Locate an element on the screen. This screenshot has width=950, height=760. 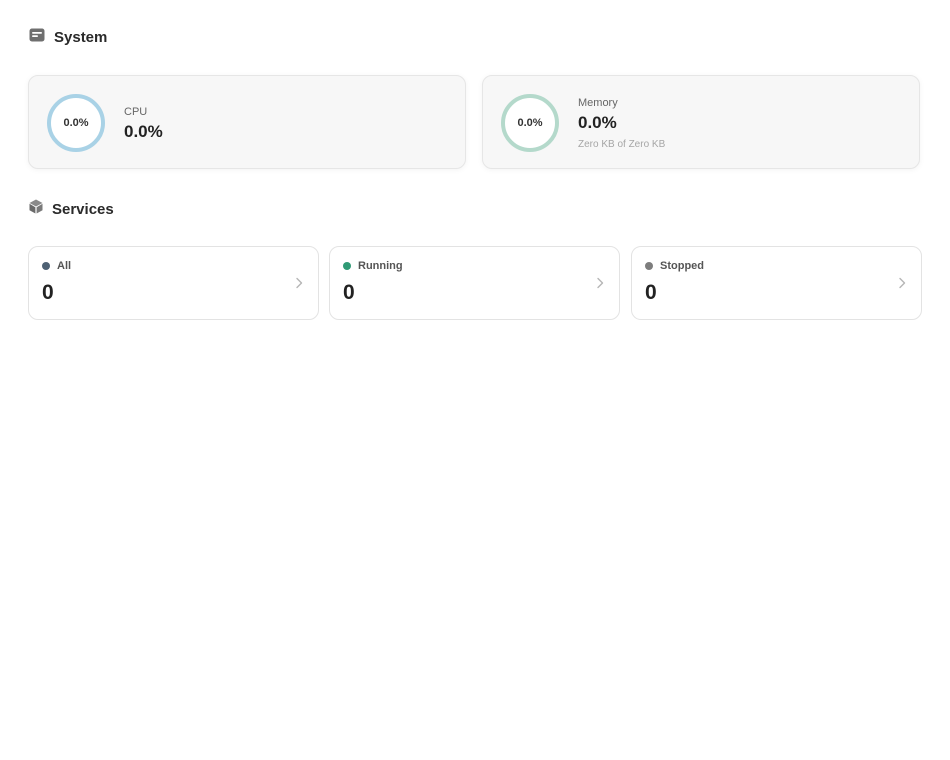
status-dot-stopped is located at coordinates (649, 266).